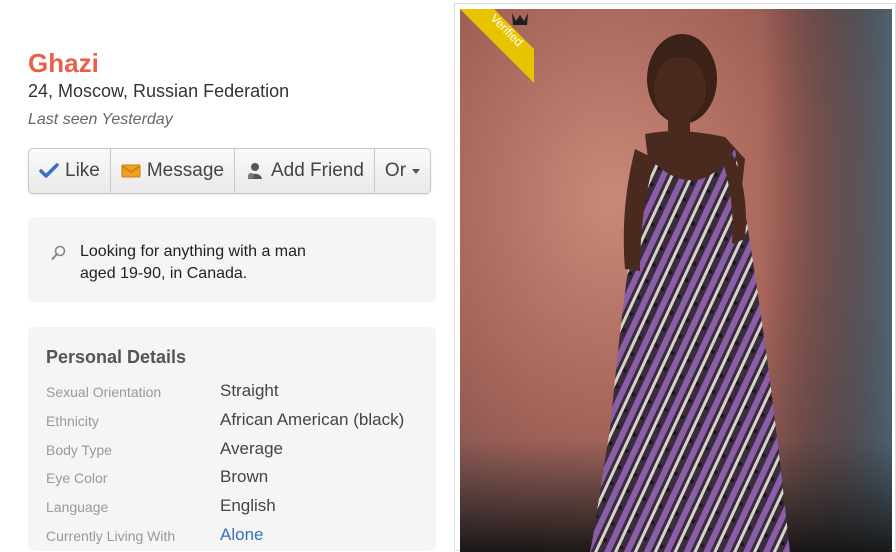  I want to click on detail-row-language: Language English, so click(236, 507).